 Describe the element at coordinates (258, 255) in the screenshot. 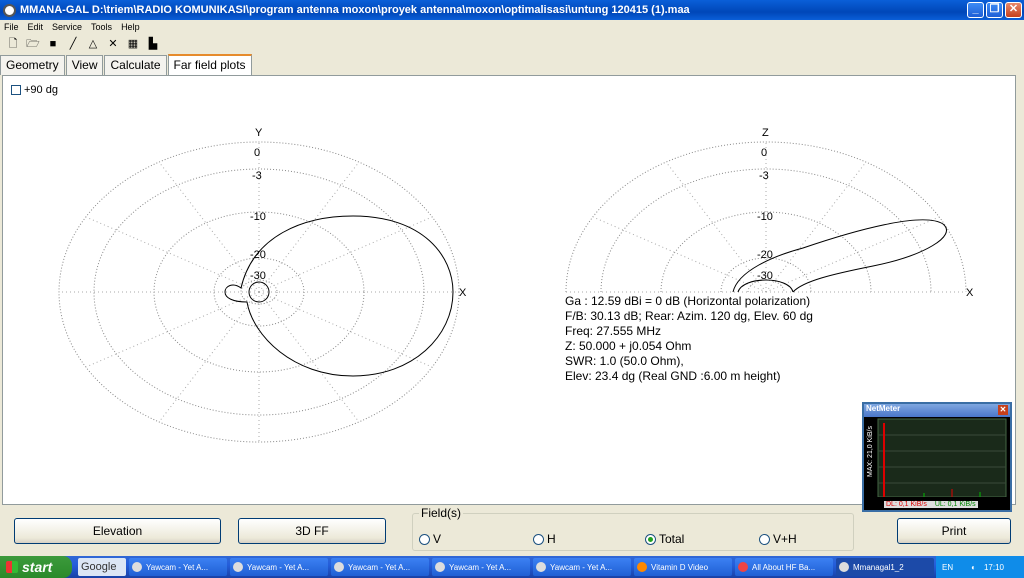

I see `az-ring-label-20: -20` at that location.